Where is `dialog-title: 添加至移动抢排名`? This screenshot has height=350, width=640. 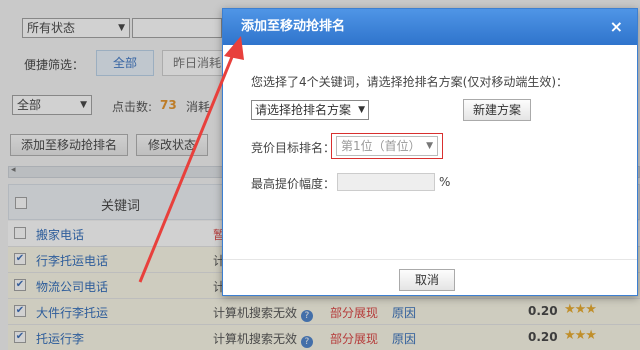
dialog-title: 添加至移动抢排名 is located at coordinates (293, 26).